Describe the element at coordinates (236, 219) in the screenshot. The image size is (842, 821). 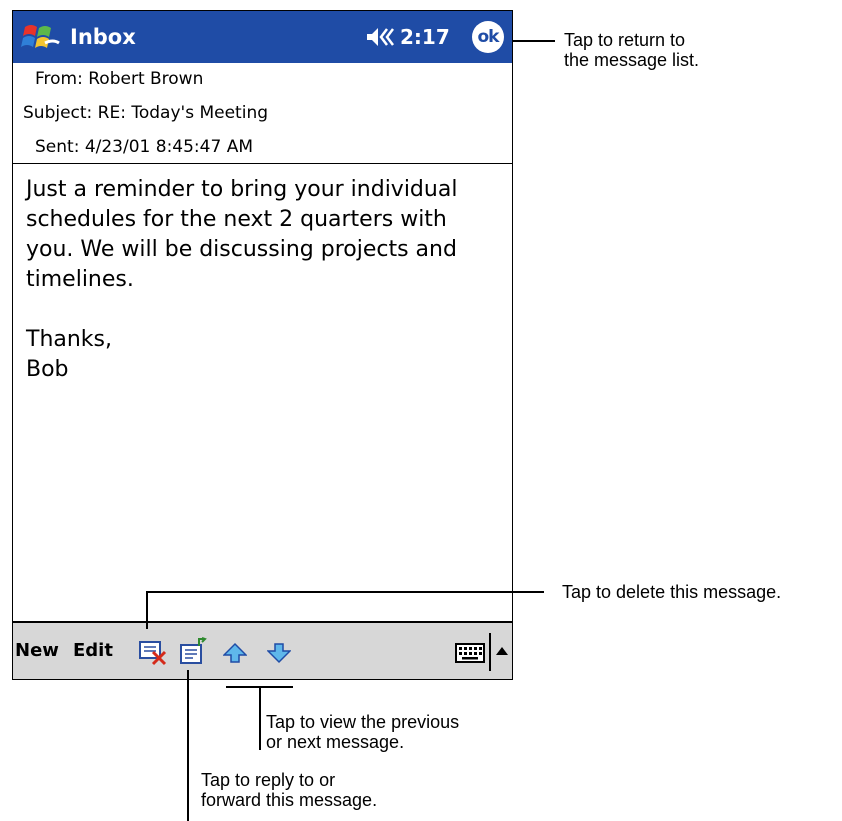
I see `body-line: schedules for the next 2 quarters with` at that location.